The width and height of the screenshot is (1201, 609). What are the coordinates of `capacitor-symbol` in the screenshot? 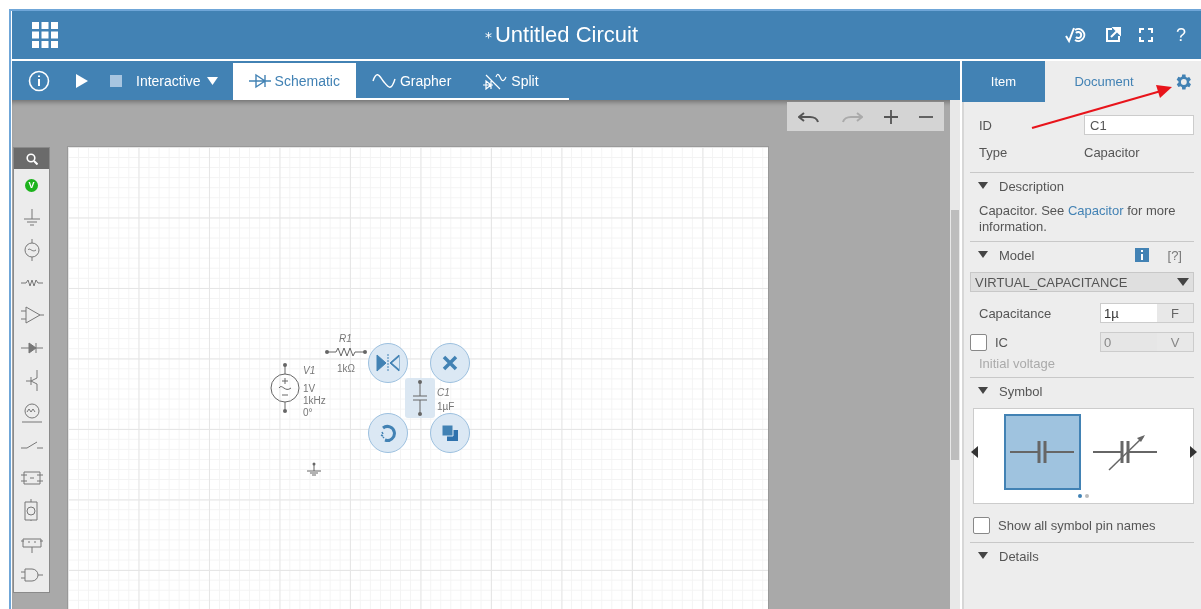 It's located at (420, 398).